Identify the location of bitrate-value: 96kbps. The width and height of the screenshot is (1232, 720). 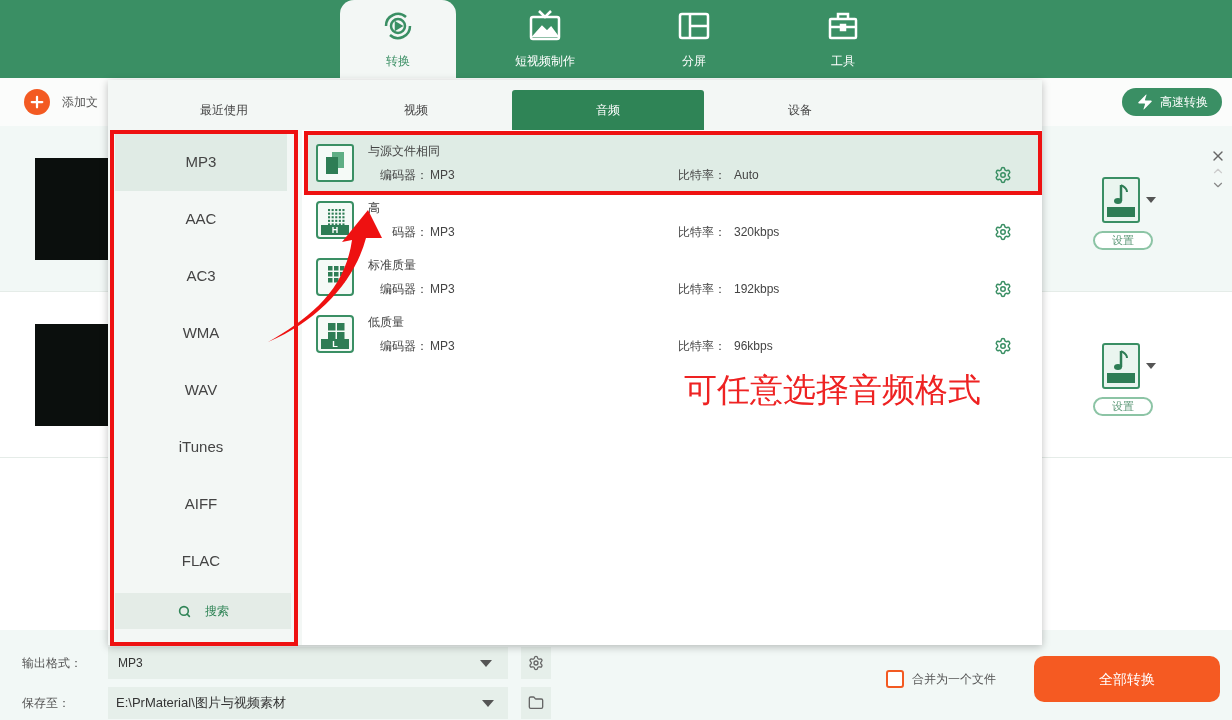
(753, 346).